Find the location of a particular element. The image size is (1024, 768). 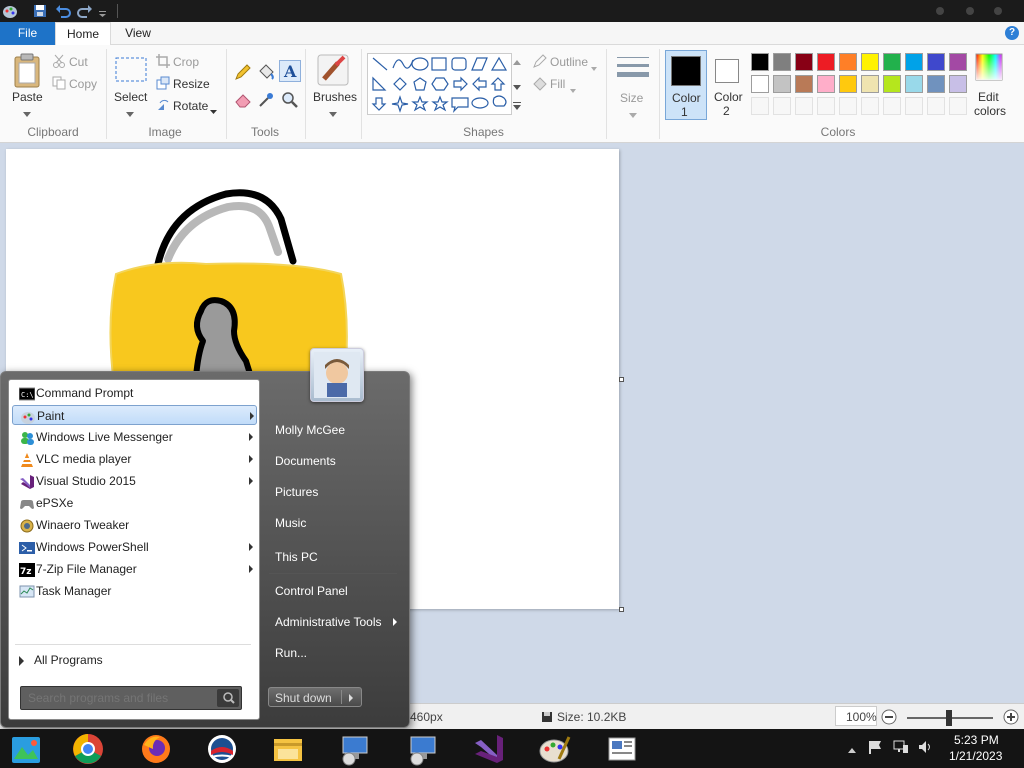

document-icon is located at coordinates (622, 749).